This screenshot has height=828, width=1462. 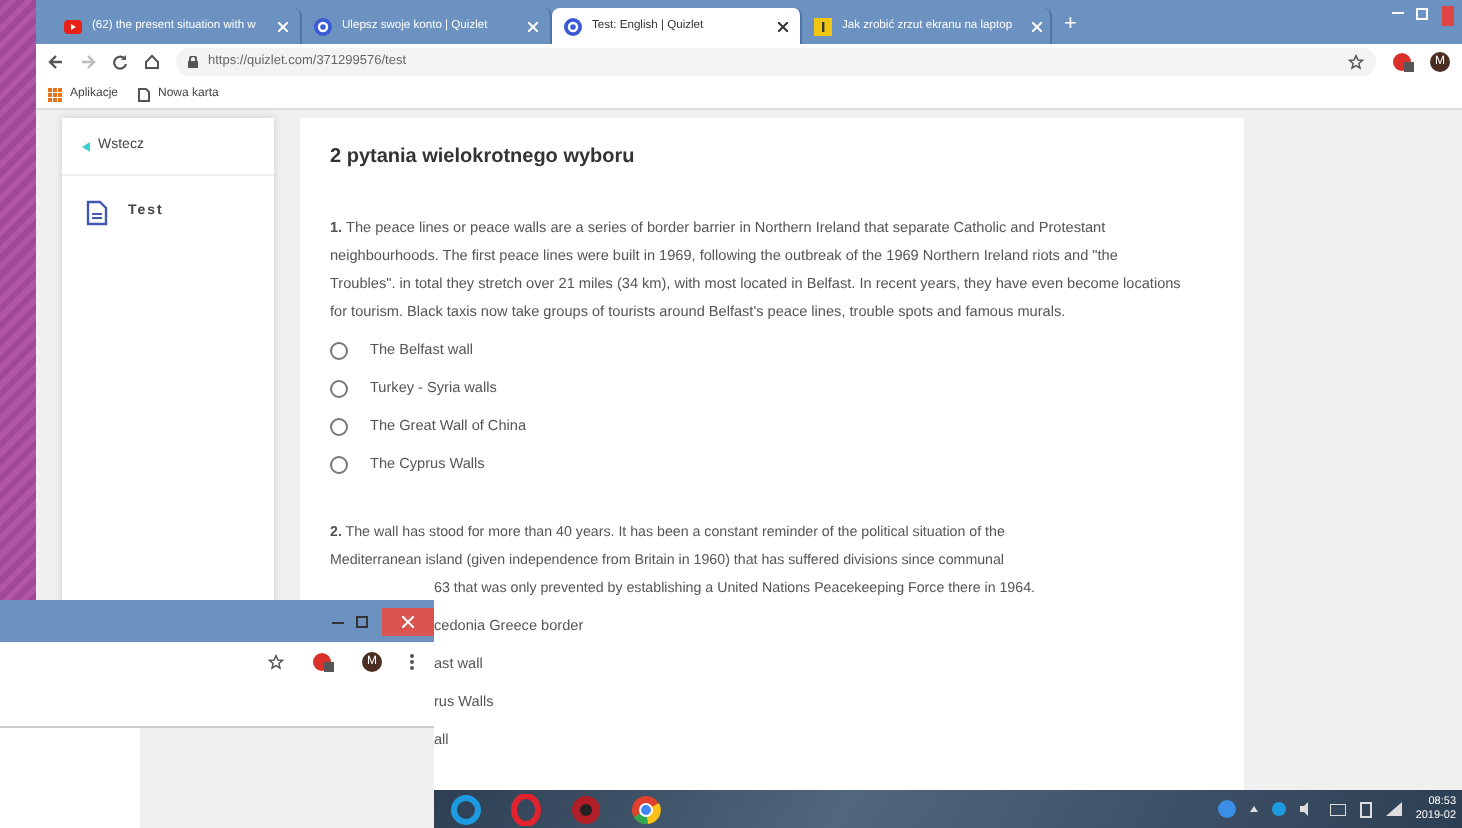 I want to click on home-icon, so click(x=152, y=62).